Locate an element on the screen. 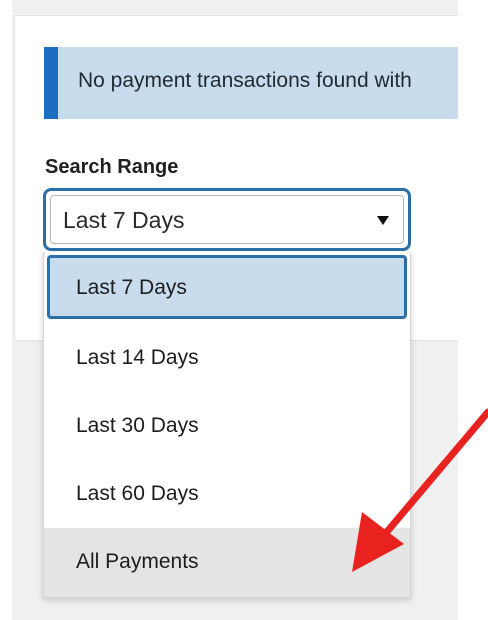  info-alert: No payment transactions found with is located at coordinates (251, 83).